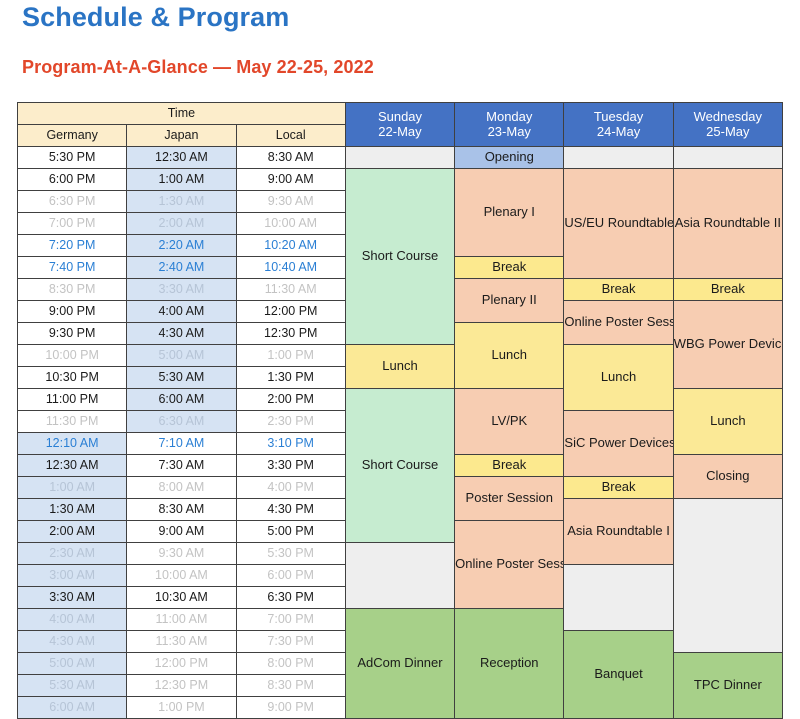  Describe the element at coordinates (509, 564) in the screenshot. I see `event-cell-monday-online-poster-session-i: Online Poster Session I` at that location.